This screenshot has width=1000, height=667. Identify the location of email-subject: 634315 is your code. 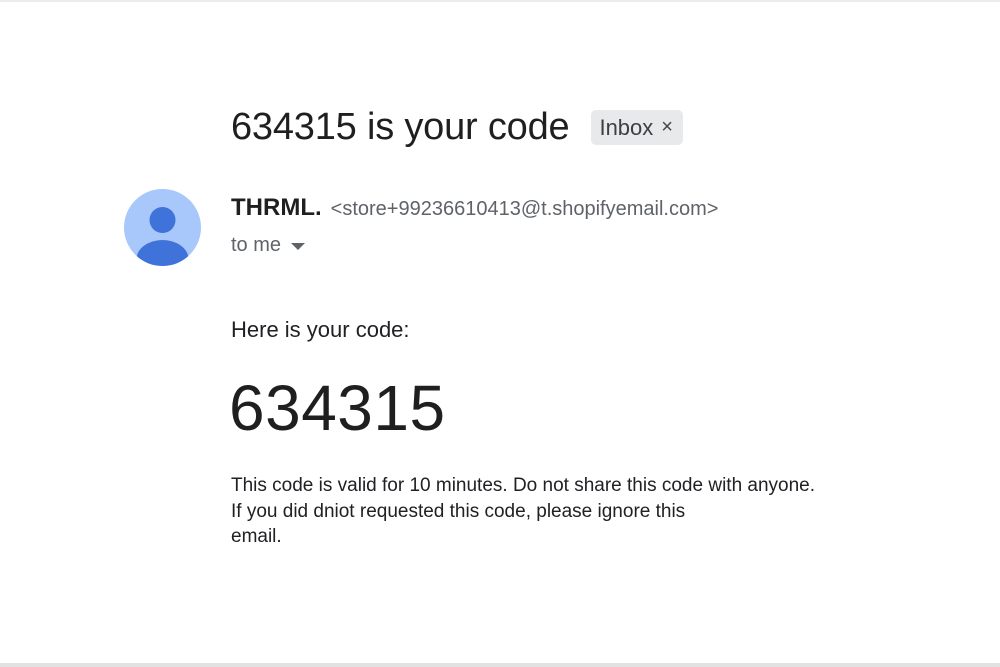
(400, 127).